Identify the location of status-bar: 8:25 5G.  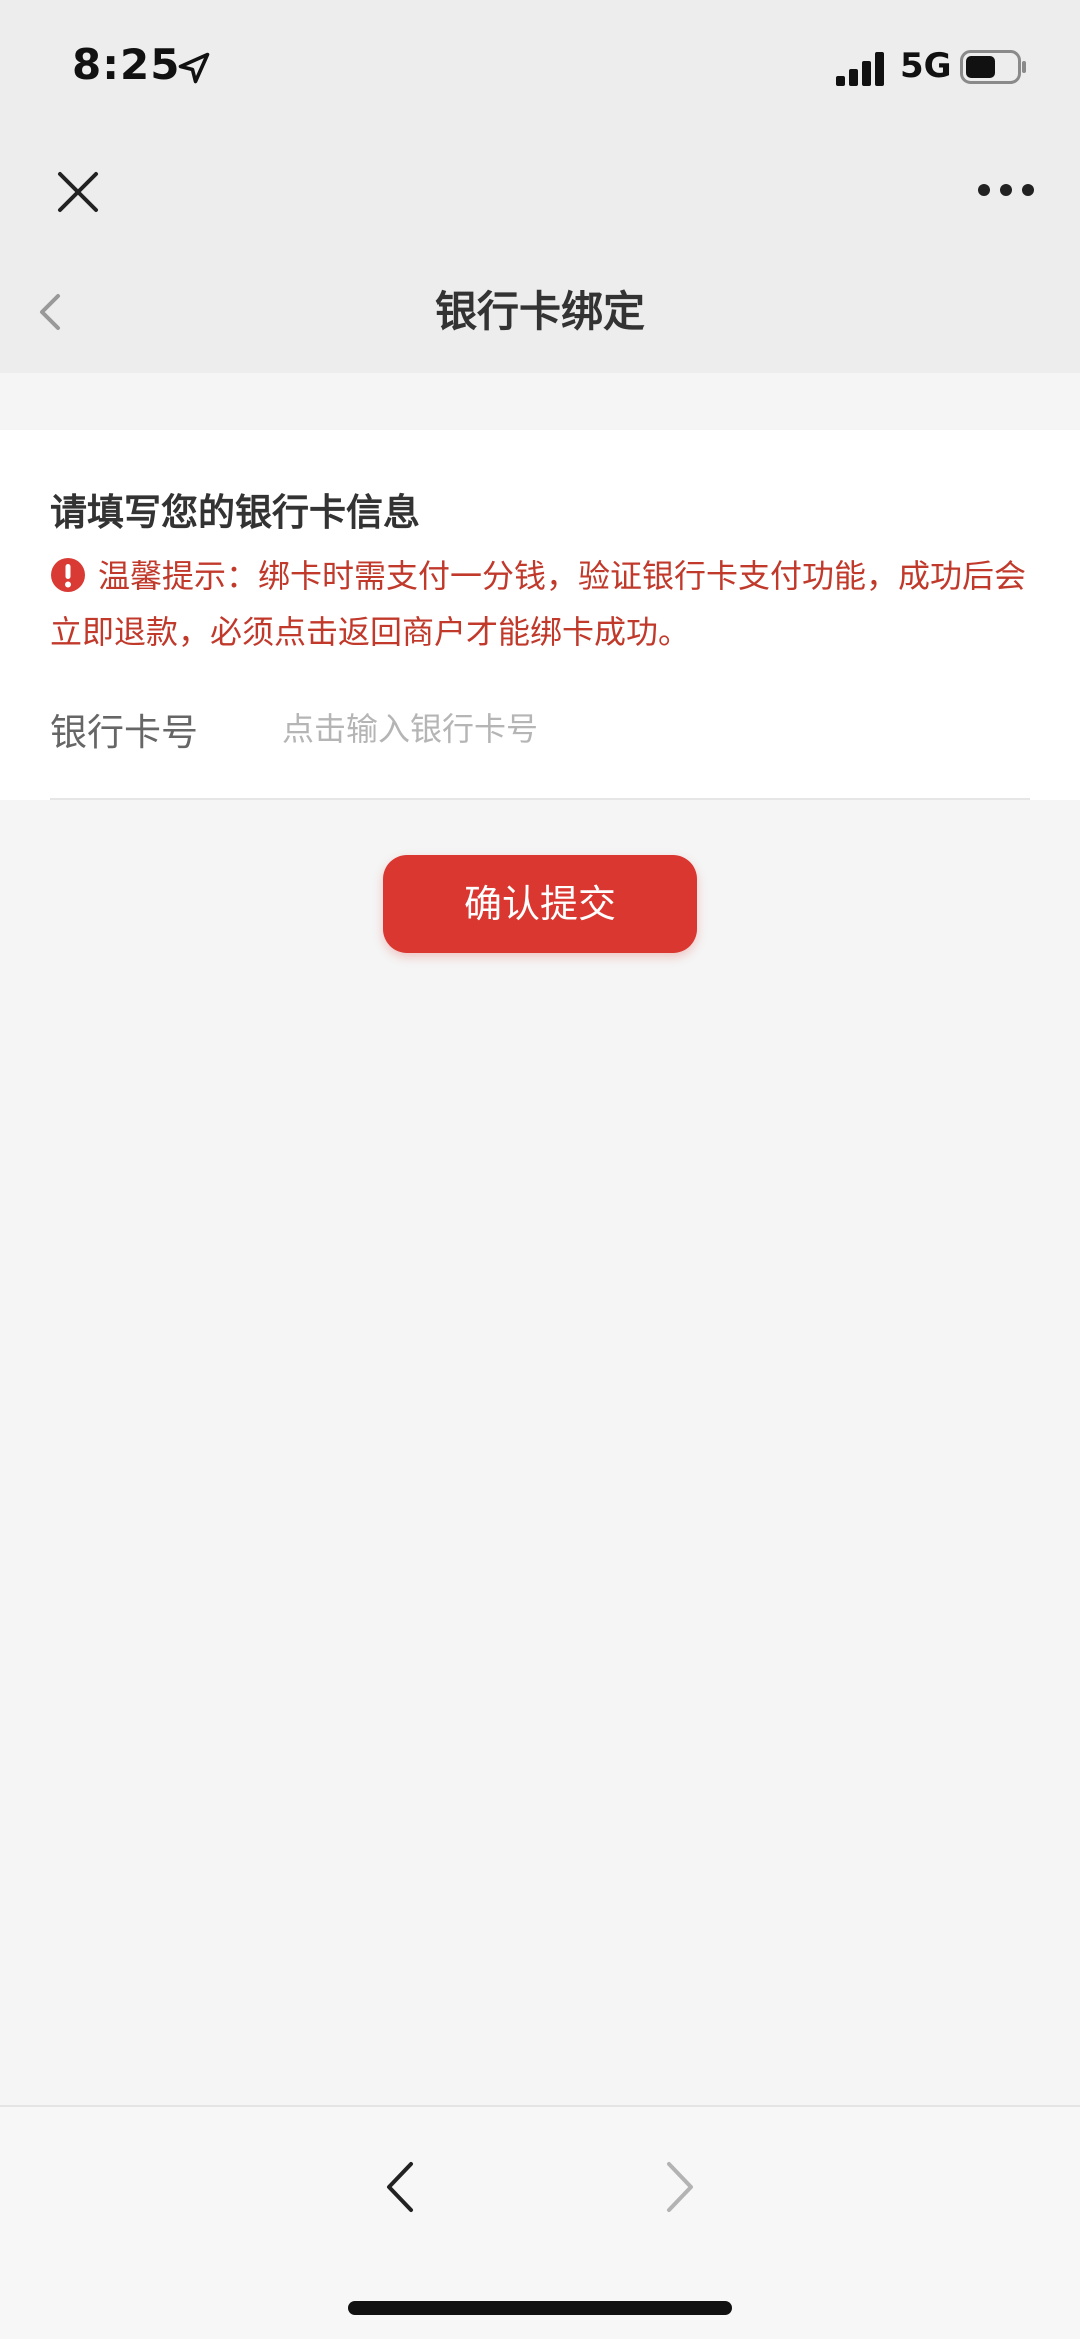
(540, 65).